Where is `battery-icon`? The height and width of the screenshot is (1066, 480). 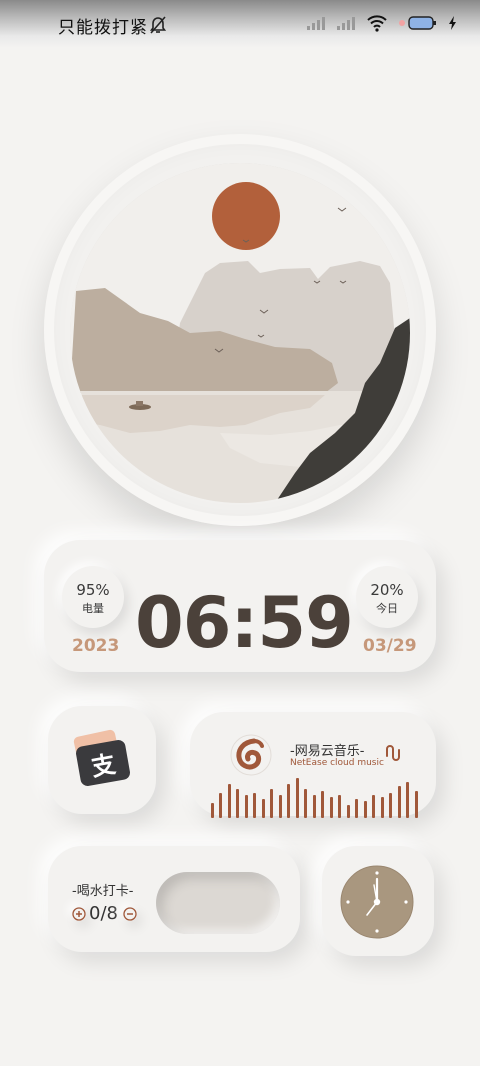 battery-icon is located at coordinates (417, 23).